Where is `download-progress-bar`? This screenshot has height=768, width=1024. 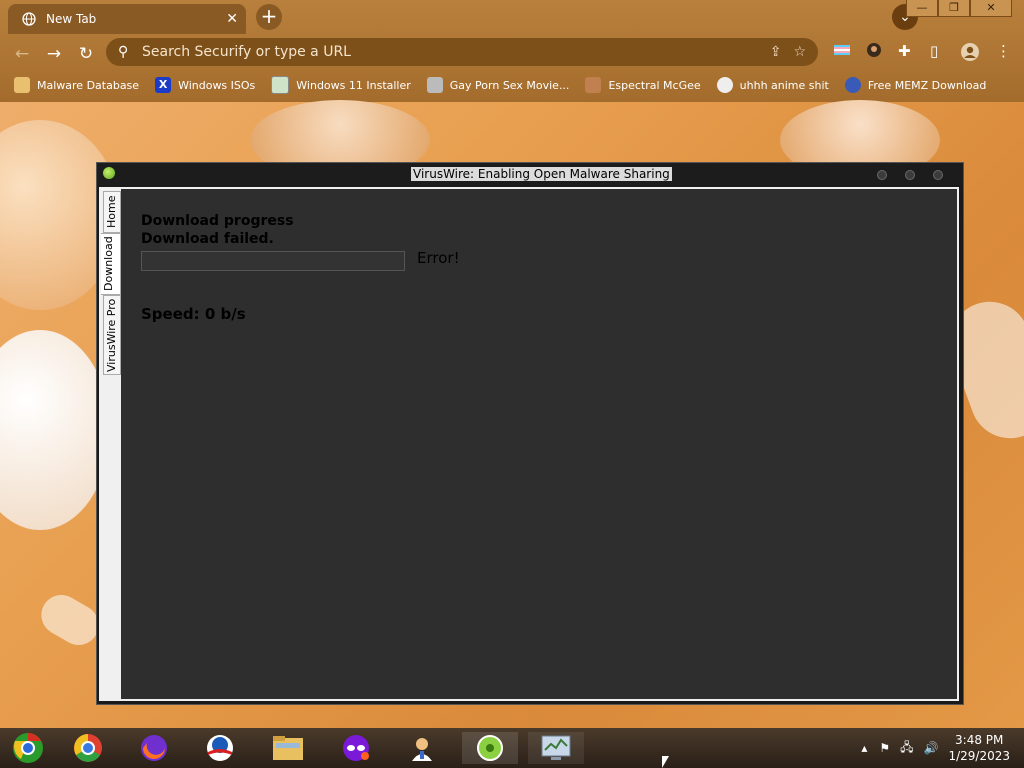
download-progress-bar is located at coordinates (273, 261).